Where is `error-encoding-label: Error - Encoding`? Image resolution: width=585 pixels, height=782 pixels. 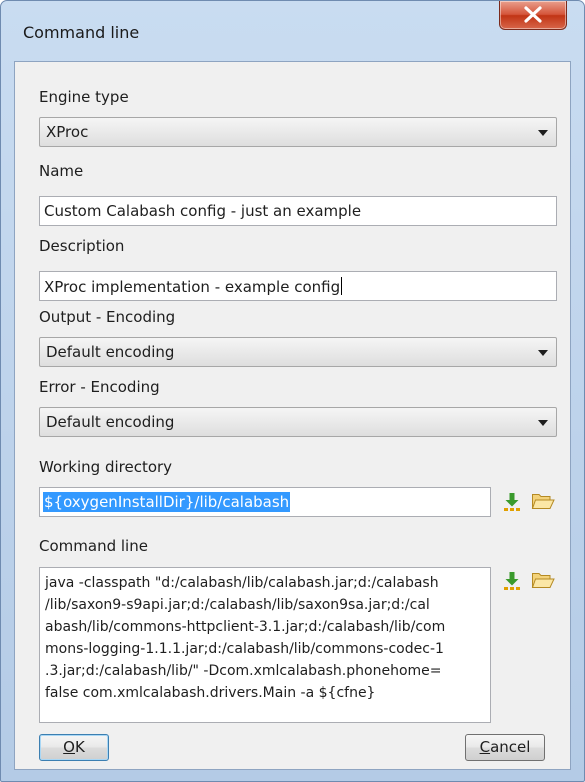 error-encoding-label: Error - Encoding is located at coordinates (99, 387).